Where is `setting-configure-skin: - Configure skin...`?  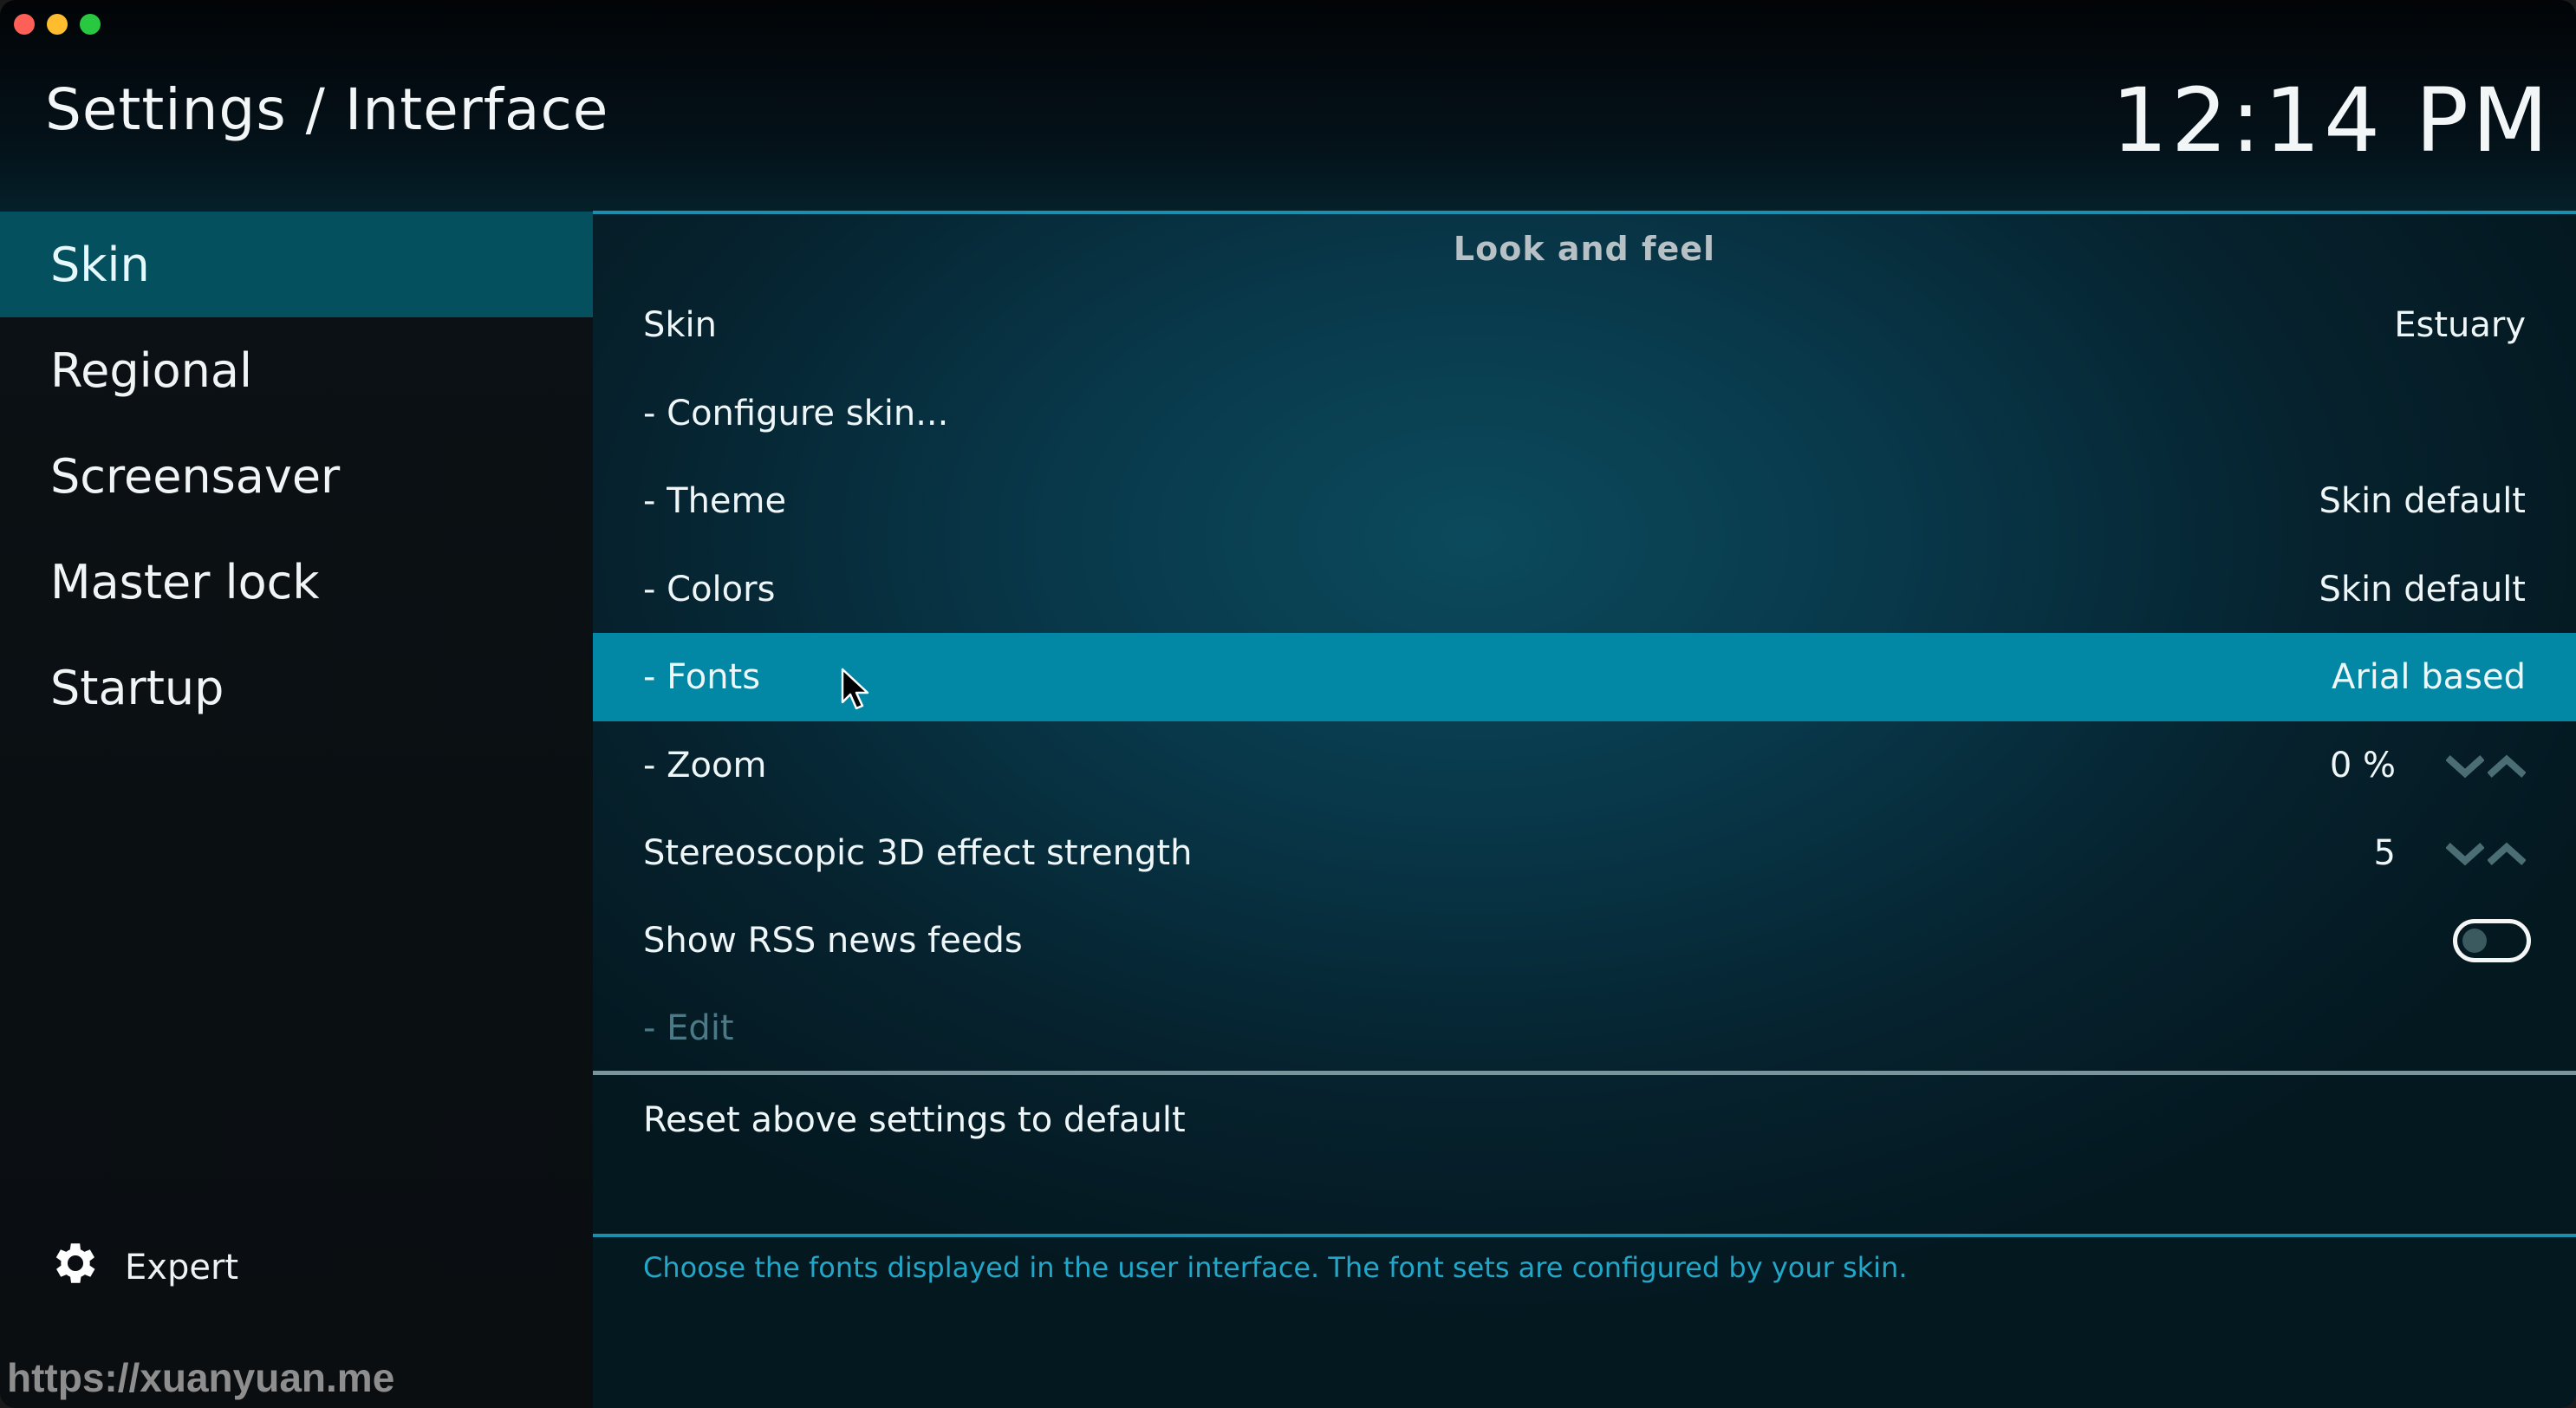
setting-configure-skin: - Configure skin... is located at coordinates (1584, 413).